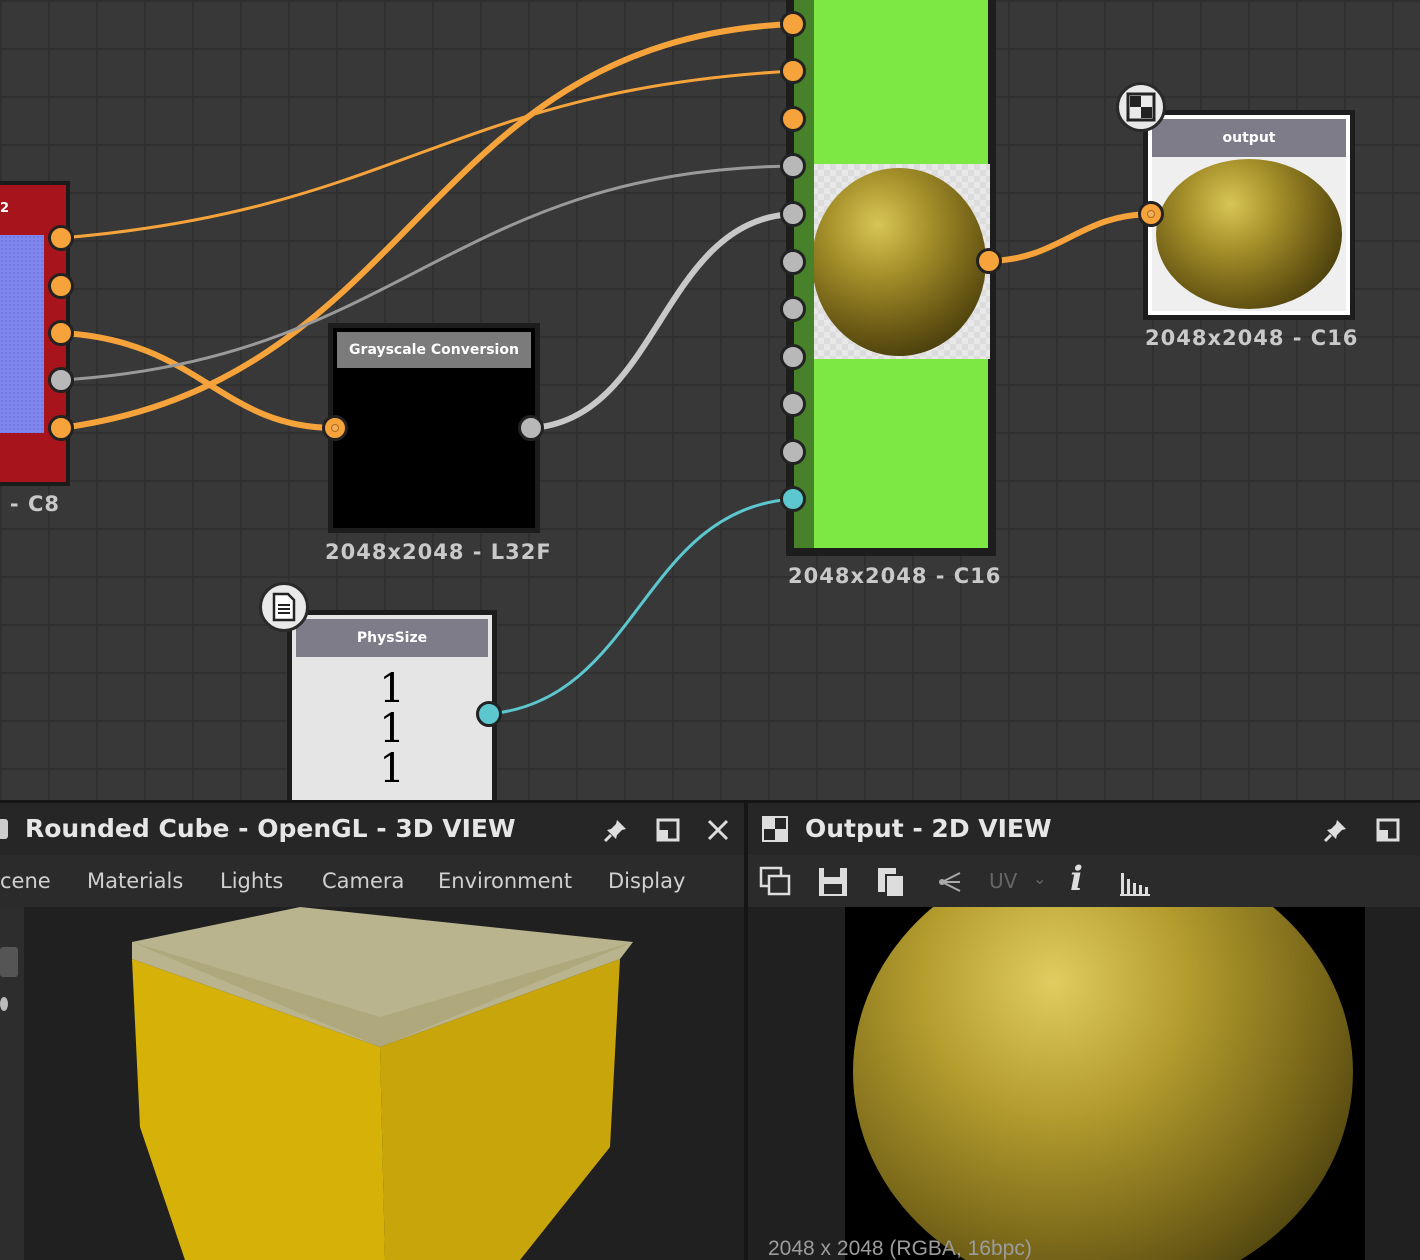  What do you see at coordinates (392, 769) in the screenshot?
I see `physsize-value-3: 1` at bounding box center [392, 769].